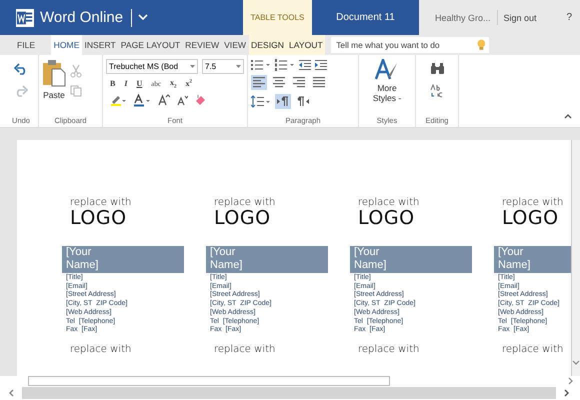 The height and width of the screenshot is (400, 580). What do you see at coordinates (11, 393) in the screenshot?
I see `scroll-left-icon` at bounding box center [11, 393].